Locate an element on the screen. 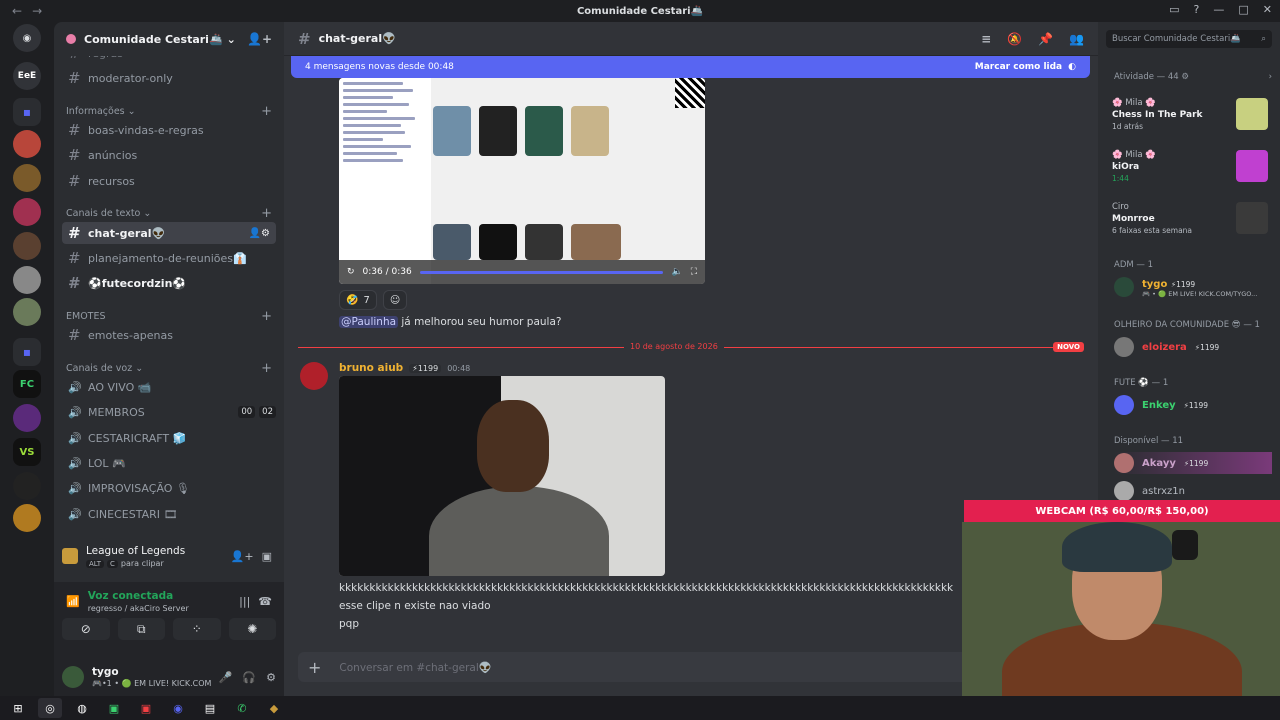  threads-icon: ≡ is located at coordinates (986, 39).